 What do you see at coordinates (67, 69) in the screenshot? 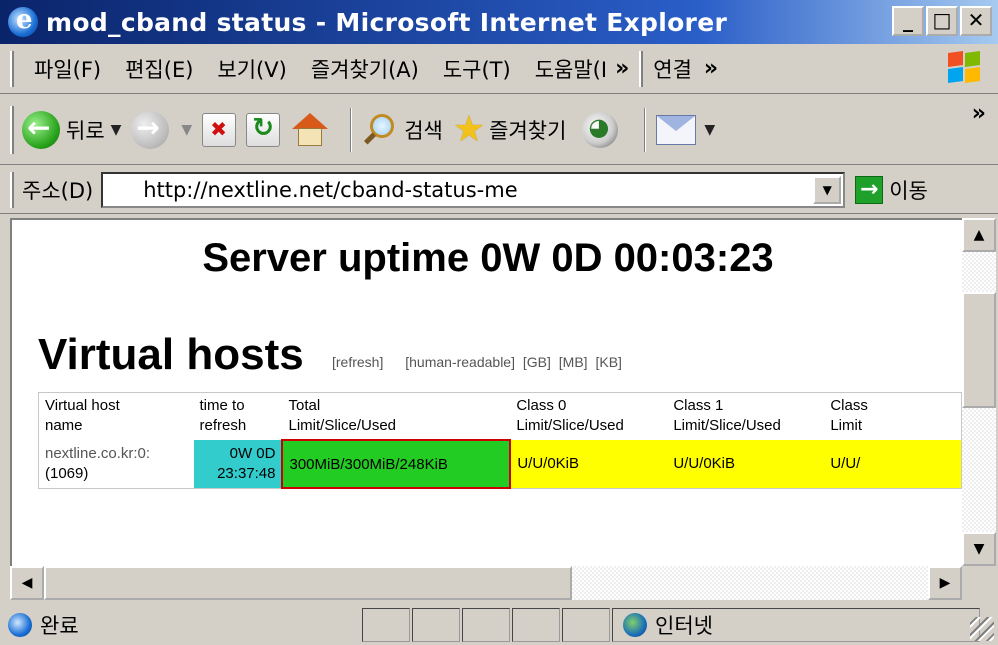
I see `menu-file: 파일(F)` at bounding box center [67, 69].